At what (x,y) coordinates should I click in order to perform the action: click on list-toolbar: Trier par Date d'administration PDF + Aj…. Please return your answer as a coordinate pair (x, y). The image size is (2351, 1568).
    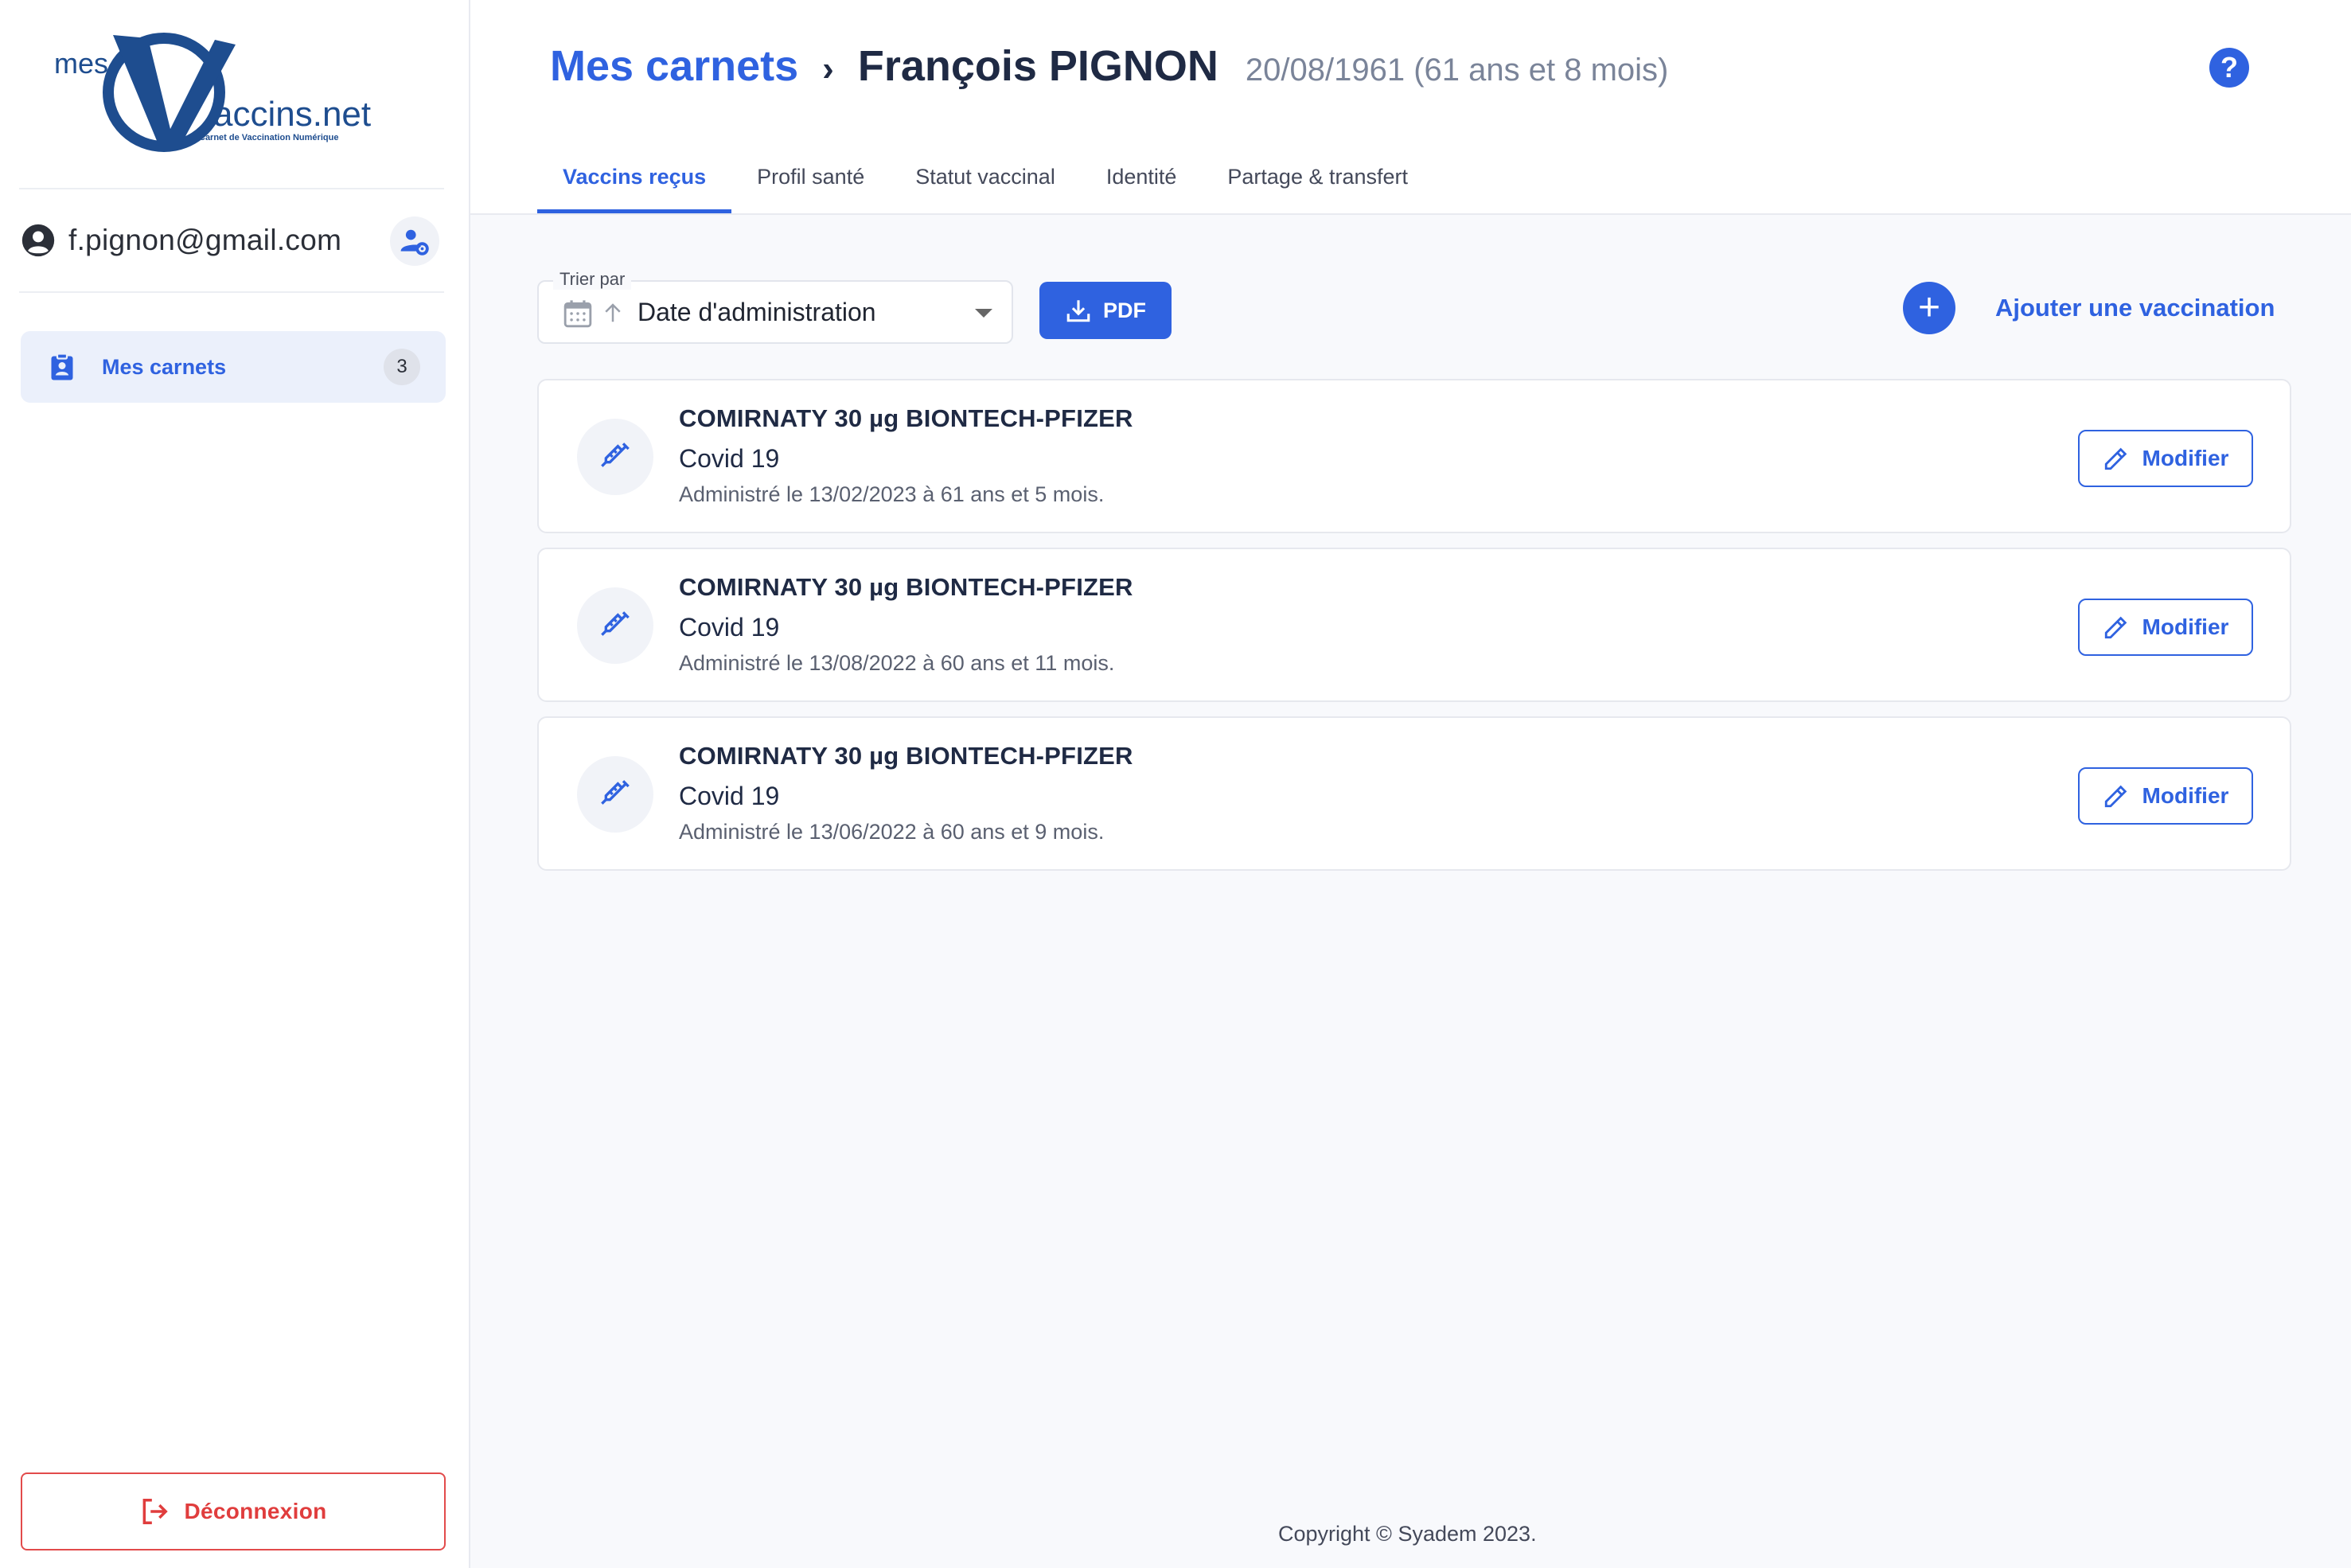
    Looking at the image, I should click on (1412, 306).